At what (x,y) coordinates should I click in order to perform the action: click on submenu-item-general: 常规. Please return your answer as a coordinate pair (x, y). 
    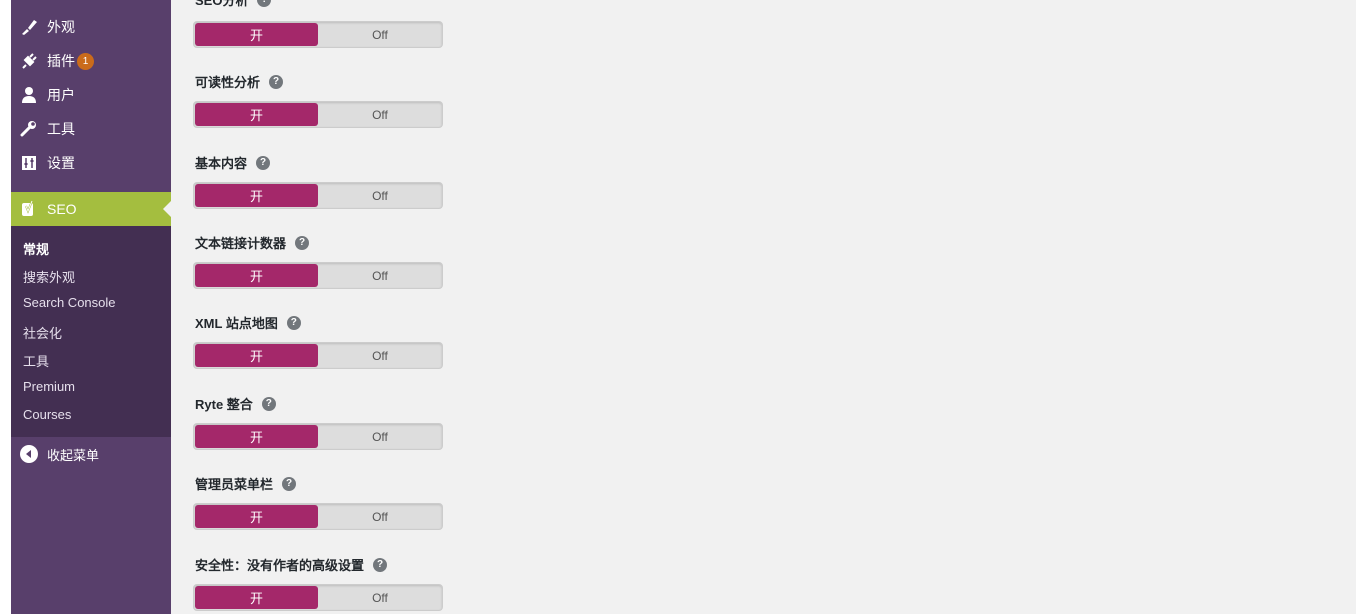
    Looking at the image, I should click on (36, 248).